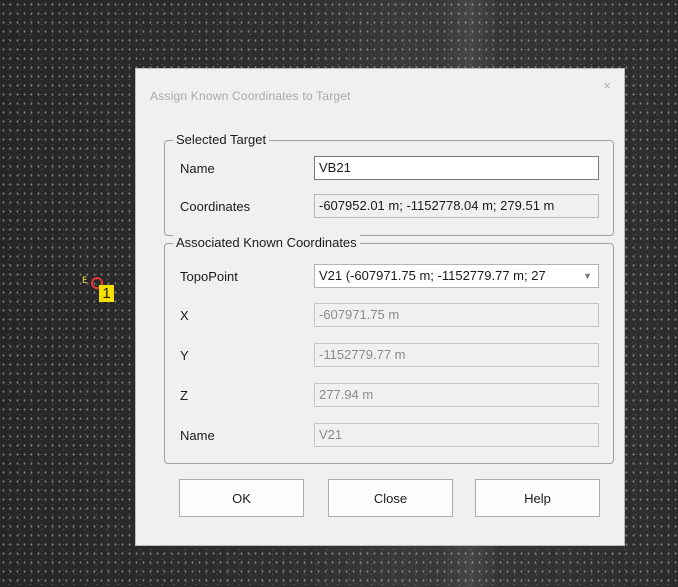 The height and width of the screenshot is (587, 678). I want to click on topopoint-label: TopoPoint, so click(209, 276).